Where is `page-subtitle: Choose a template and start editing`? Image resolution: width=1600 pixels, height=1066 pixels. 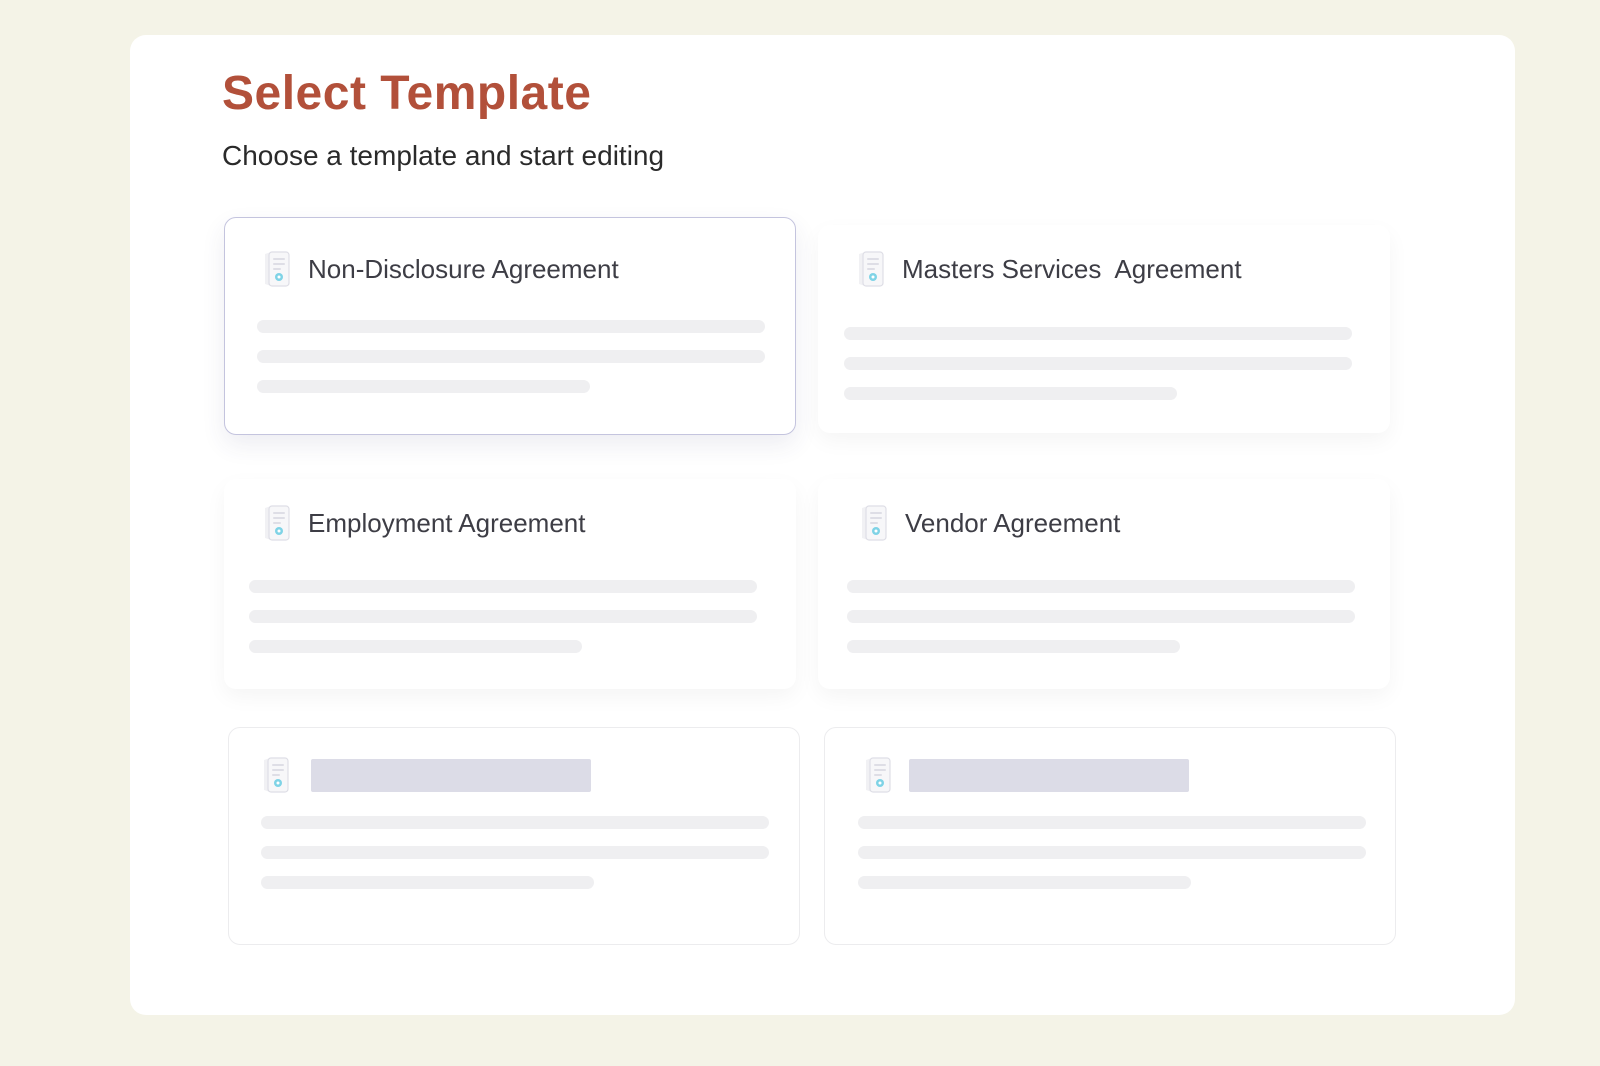
page-subtitle: Choose a template and start editing is located at coordinates (443, 155).